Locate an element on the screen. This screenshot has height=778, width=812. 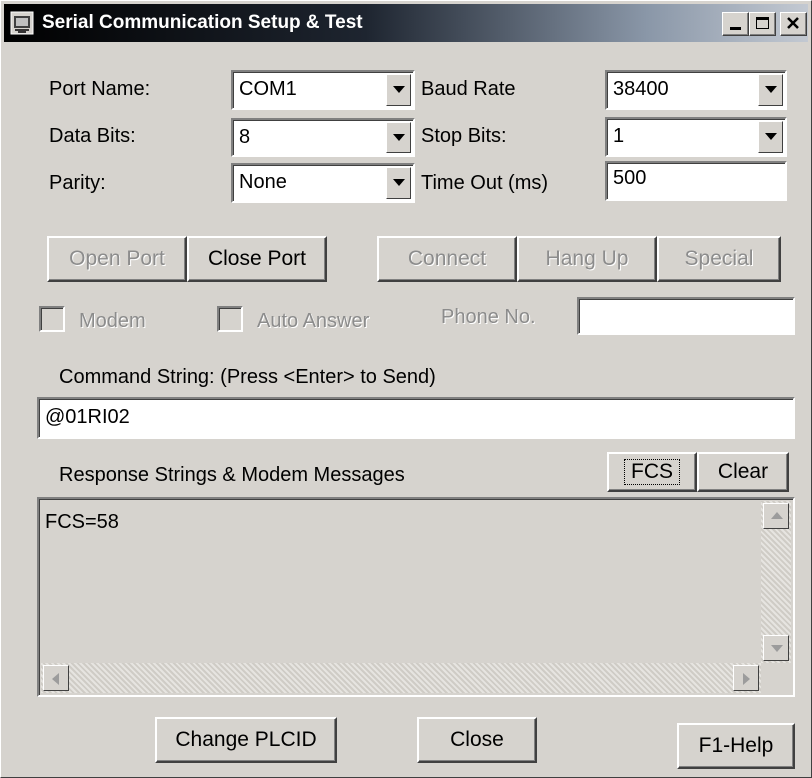
timeout-label: Time Out (ms) is located at coordinates (485, 183).